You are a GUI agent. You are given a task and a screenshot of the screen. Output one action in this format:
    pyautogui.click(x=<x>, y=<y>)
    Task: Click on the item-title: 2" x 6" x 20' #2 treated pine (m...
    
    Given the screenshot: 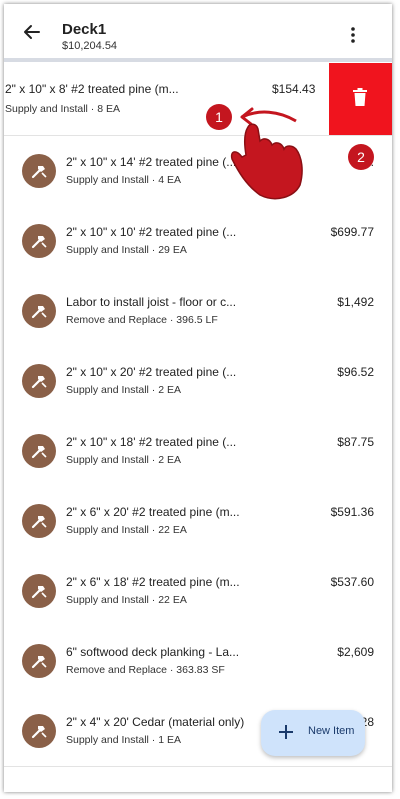 What is the action you would take?
    pyautogui.click(x=153, y=512)
    